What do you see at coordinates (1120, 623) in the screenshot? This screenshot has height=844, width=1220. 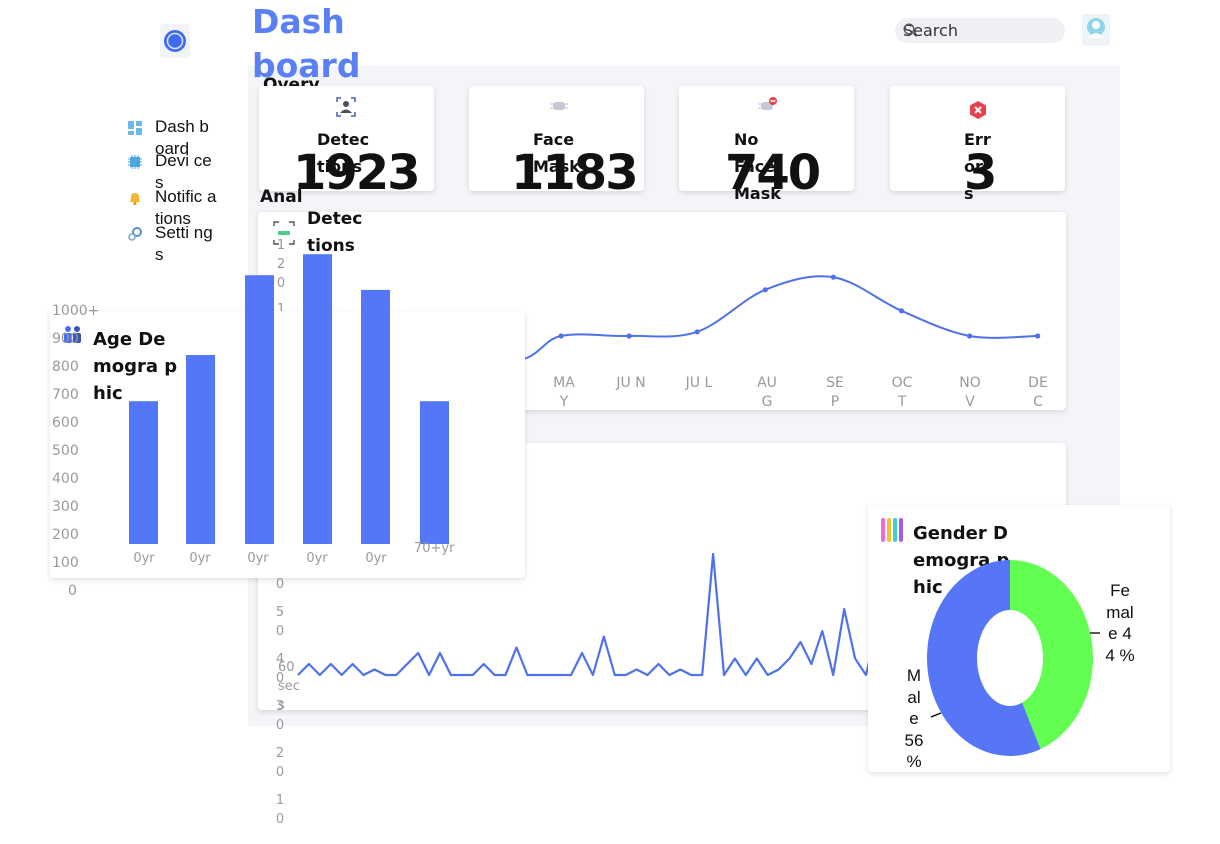 I see `female-label: Fe mal e 44 %` at bounding box center [1120, 623].